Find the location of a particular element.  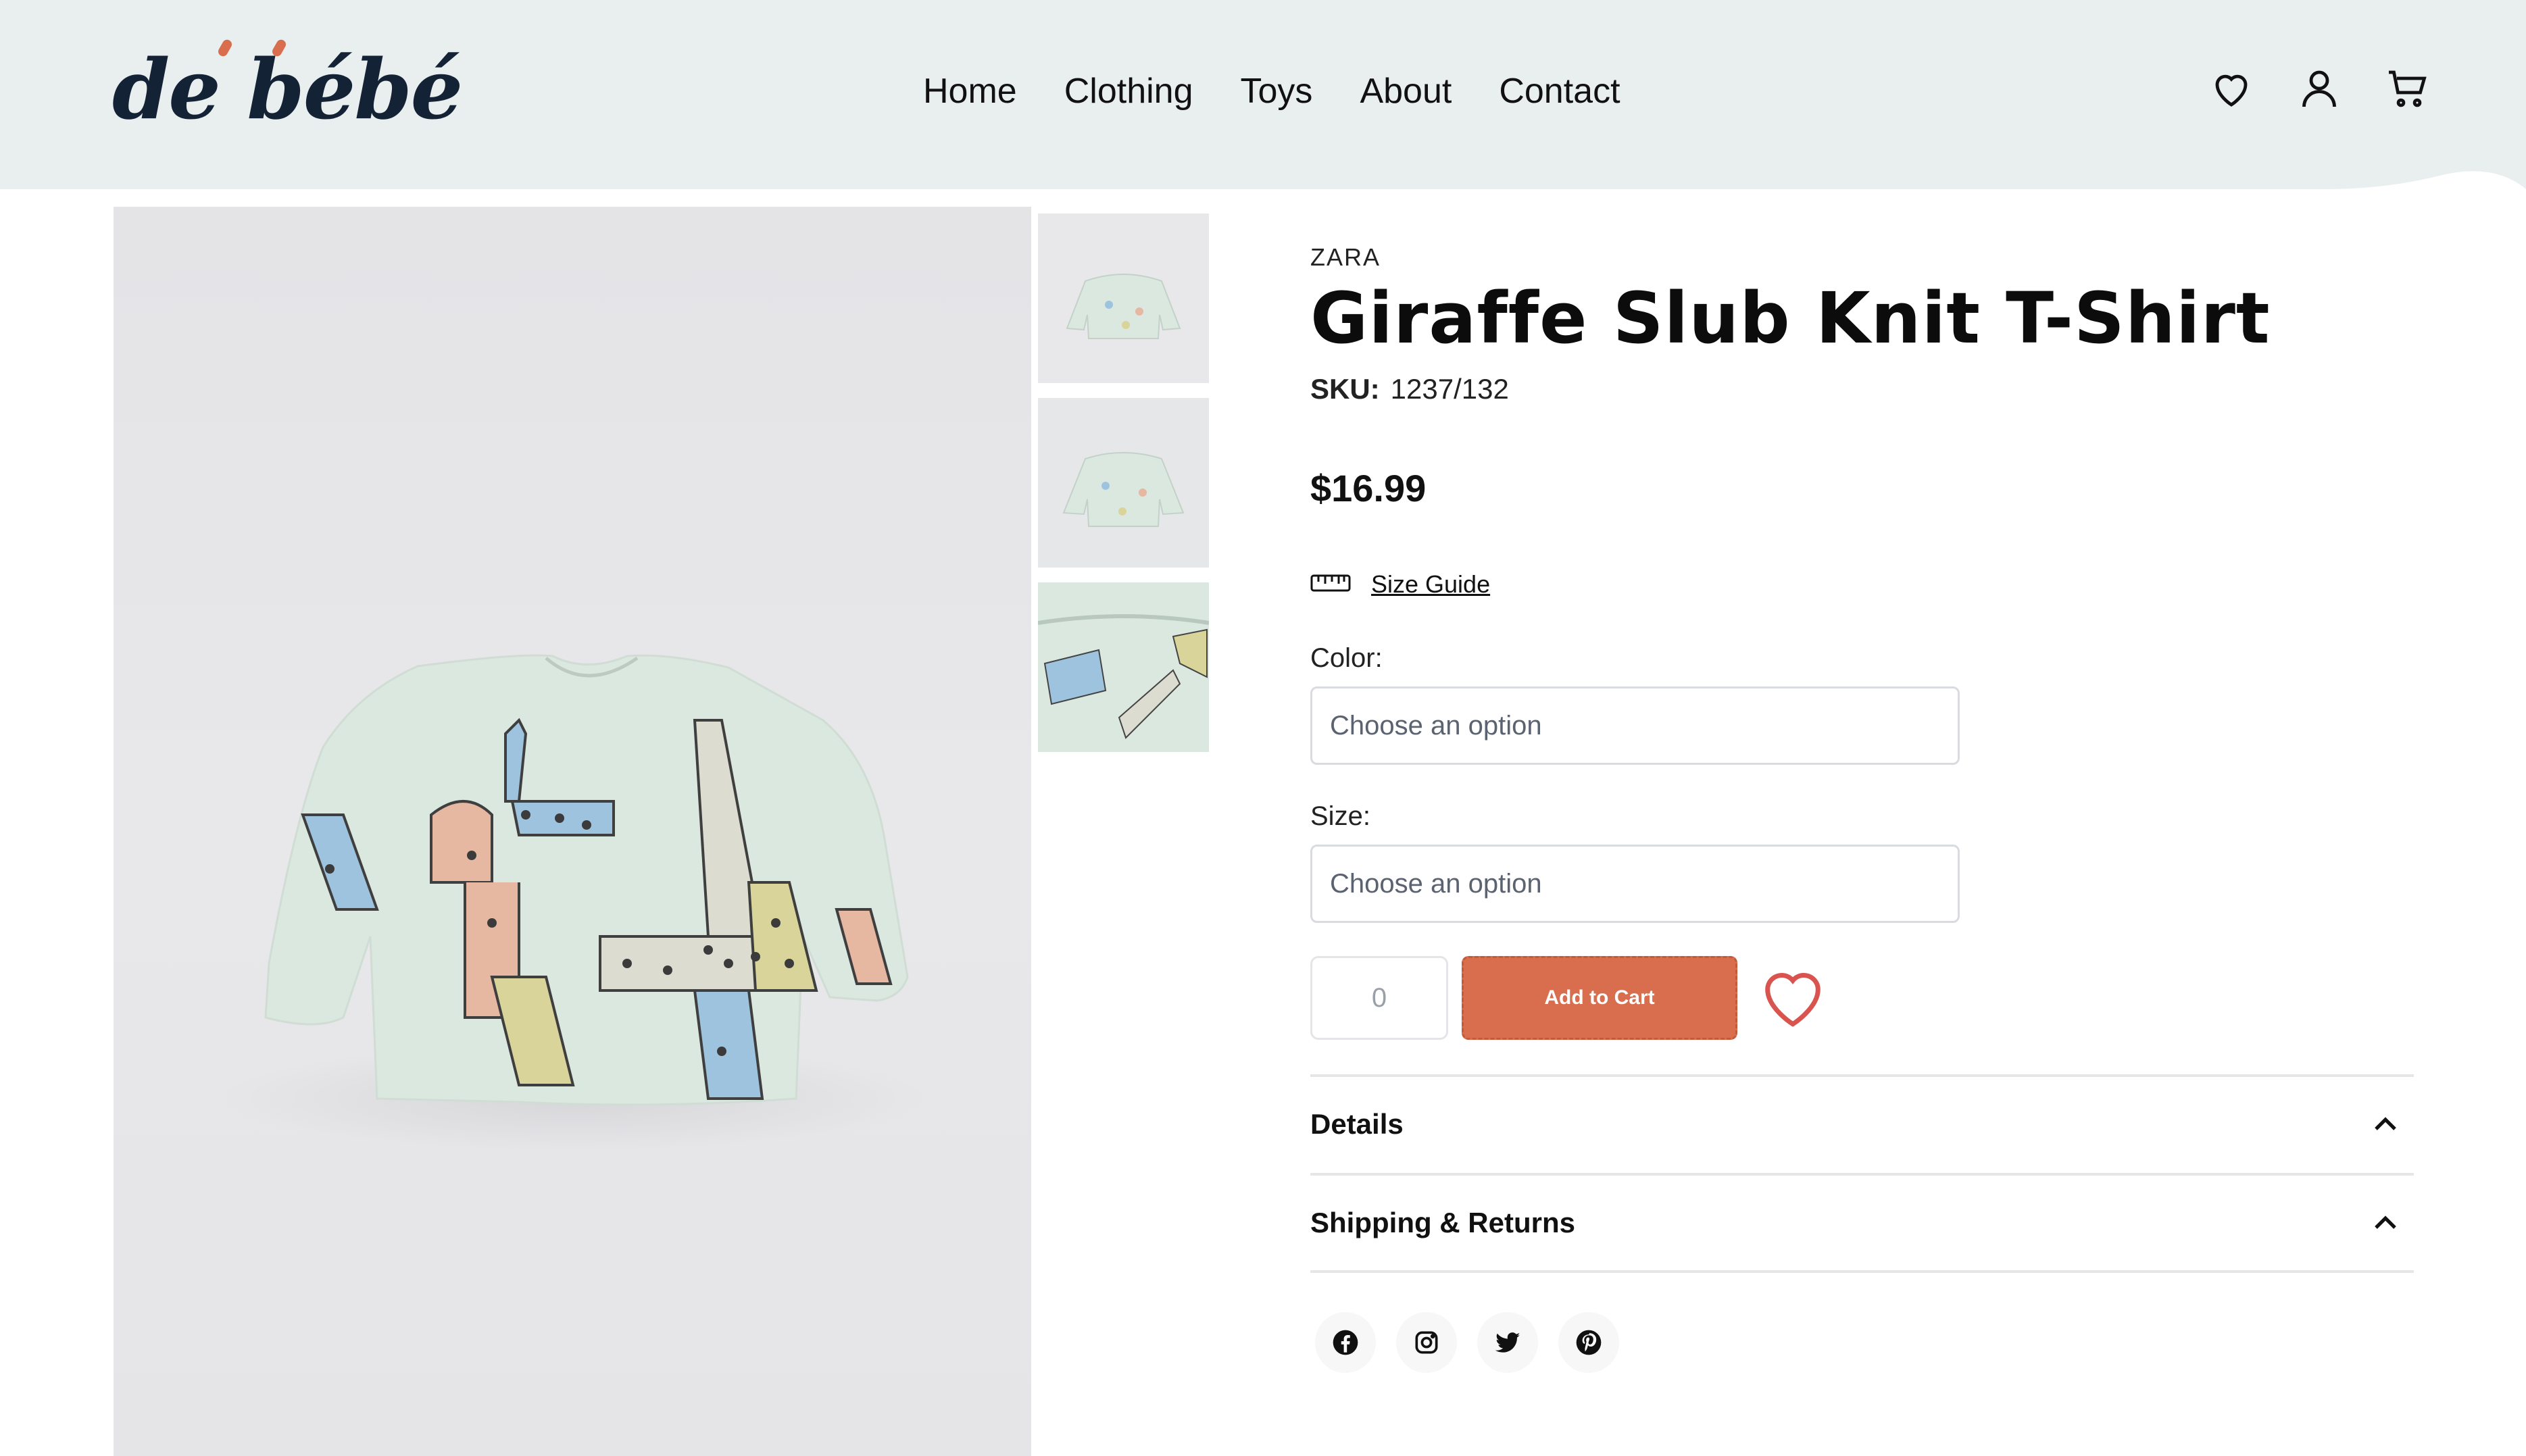

product-sku: SKU: 1237/132 is located at coordinates (1409, 389).